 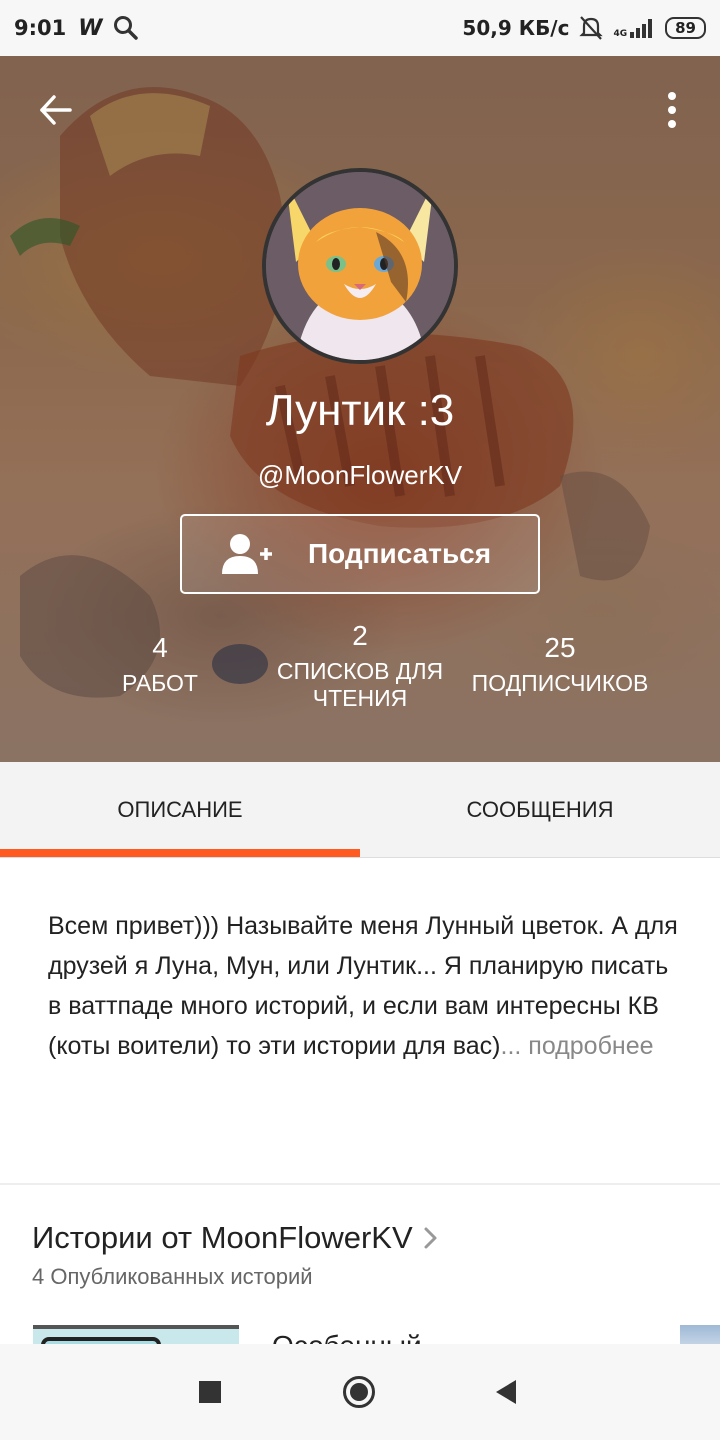 I want to click on home-icon, so click(x=359, y=1392).